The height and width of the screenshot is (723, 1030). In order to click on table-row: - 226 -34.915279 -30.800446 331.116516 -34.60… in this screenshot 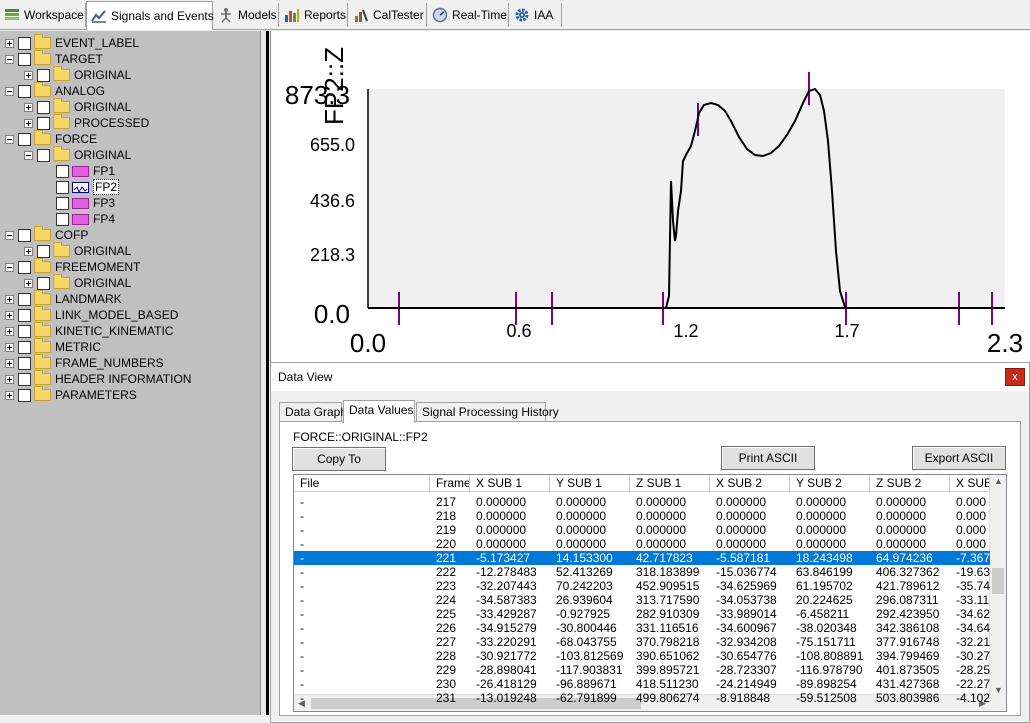, I will do `click(642, 628)`.